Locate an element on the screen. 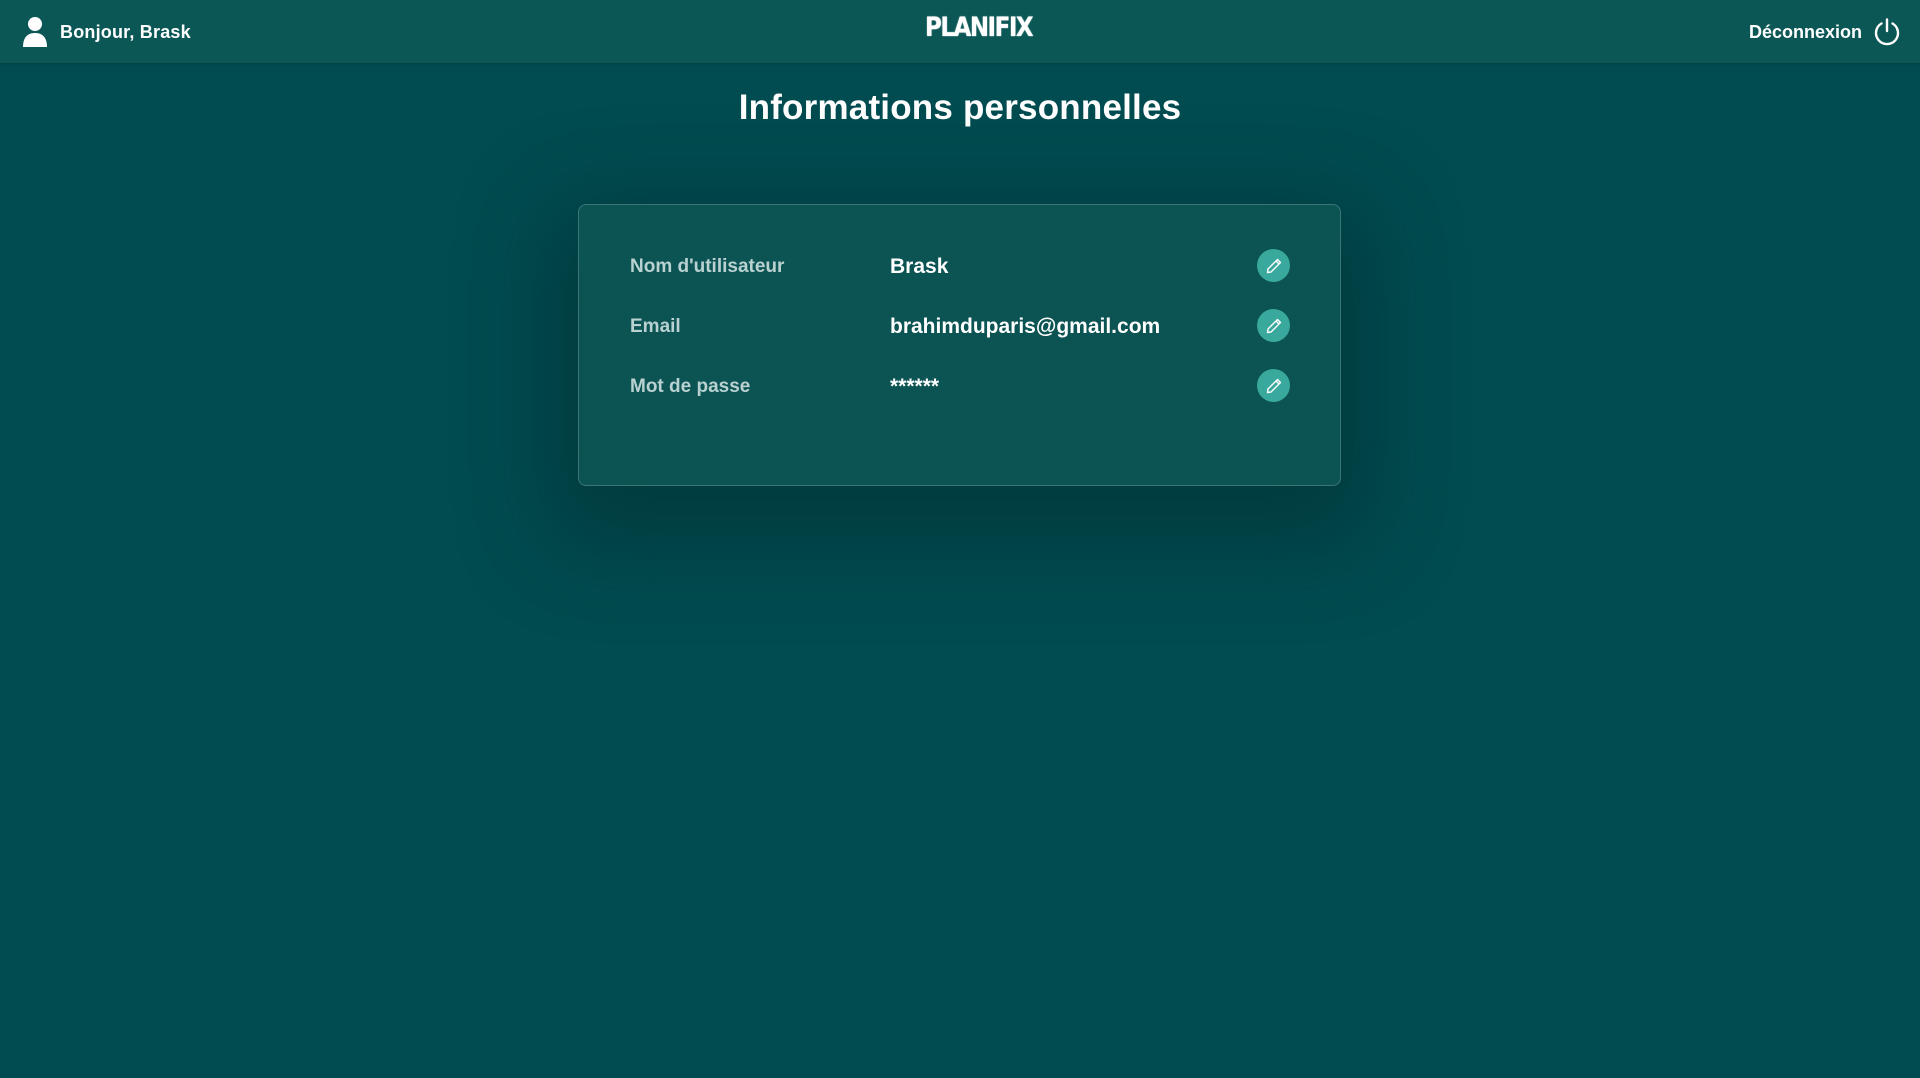  username-label: Nom d'utilisateur is located at coordinates (707, 266).